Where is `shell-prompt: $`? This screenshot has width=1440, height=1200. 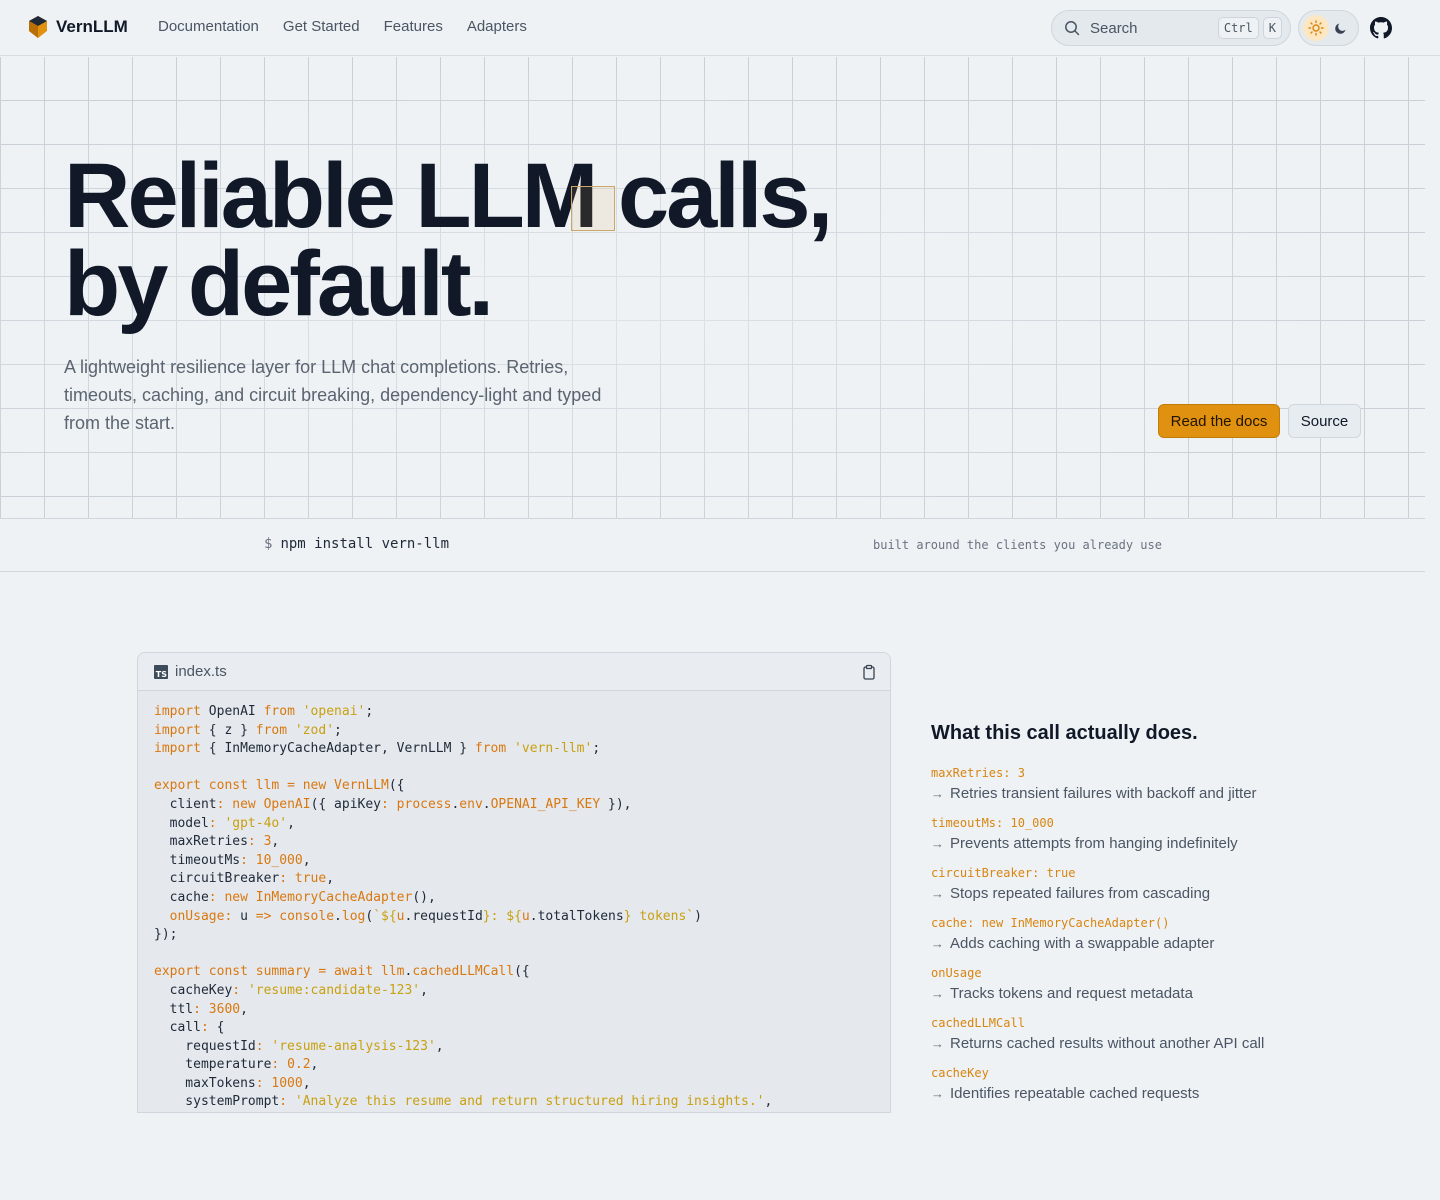 shell-prompt: $ is located at coordinates (268, 544).